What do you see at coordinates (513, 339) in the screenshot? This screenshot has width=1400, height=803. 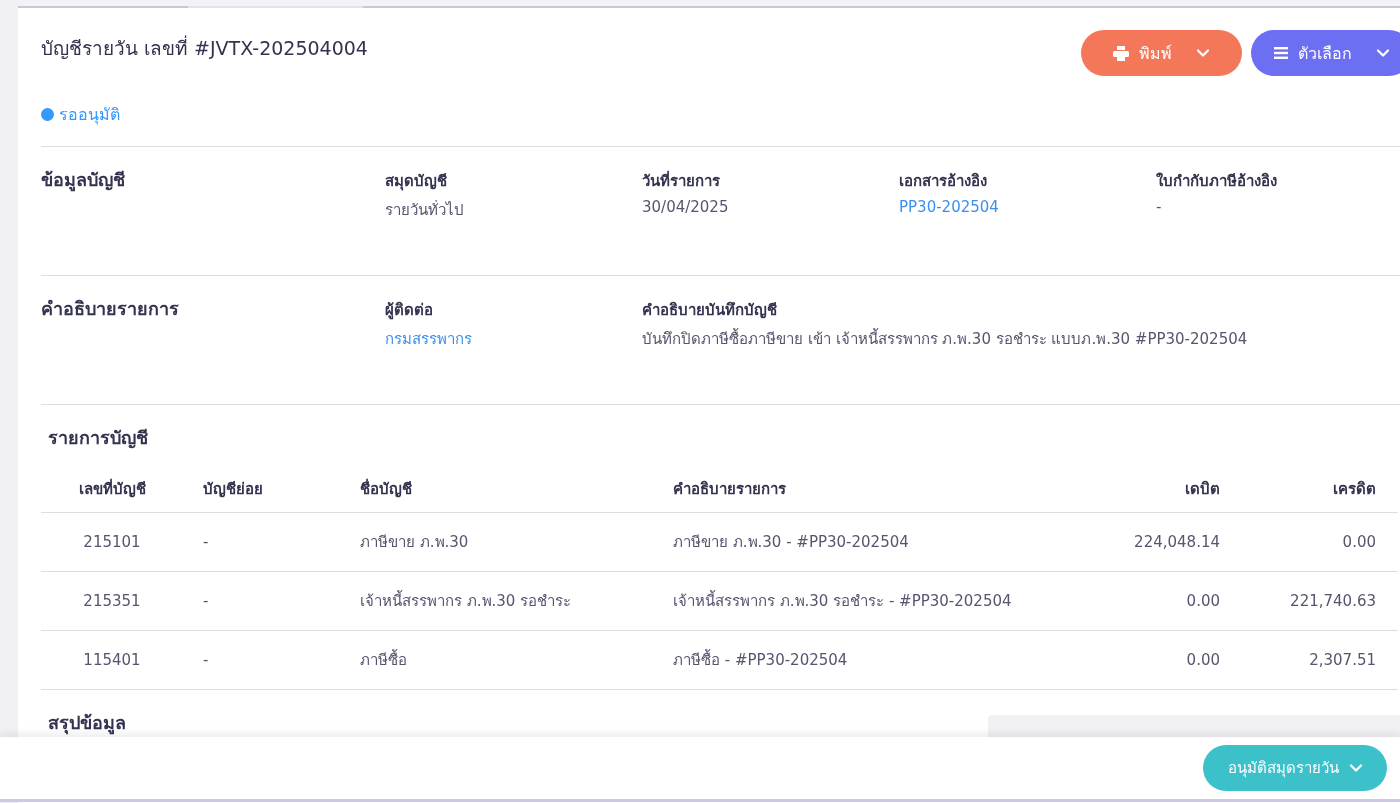 I see `reference-link: กรมสรรพากร` at bounding box center [513, 339].